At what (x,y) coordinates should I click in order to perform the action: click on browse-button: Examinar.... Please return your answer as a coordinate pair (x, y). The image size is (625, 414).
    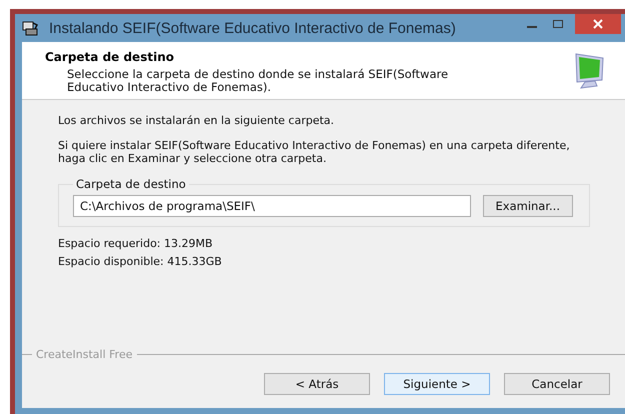
    Looking at the image, I should click on (527, 206).